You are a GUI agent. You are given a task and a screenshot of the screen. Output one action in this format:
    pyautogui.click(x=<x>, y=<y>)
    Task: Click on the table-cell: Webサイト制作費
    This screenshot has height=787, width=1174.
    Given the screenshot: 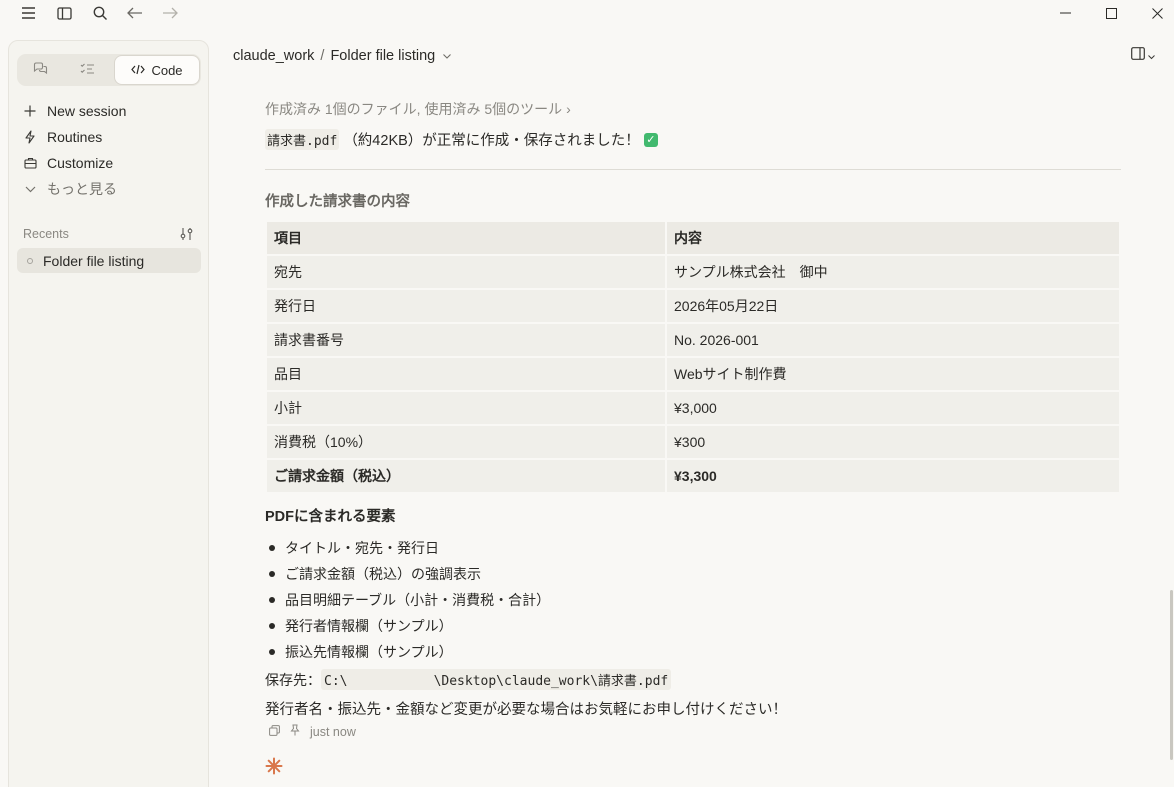 What is the action you would take?
    pyautogui.click(x=893, y=374)
    